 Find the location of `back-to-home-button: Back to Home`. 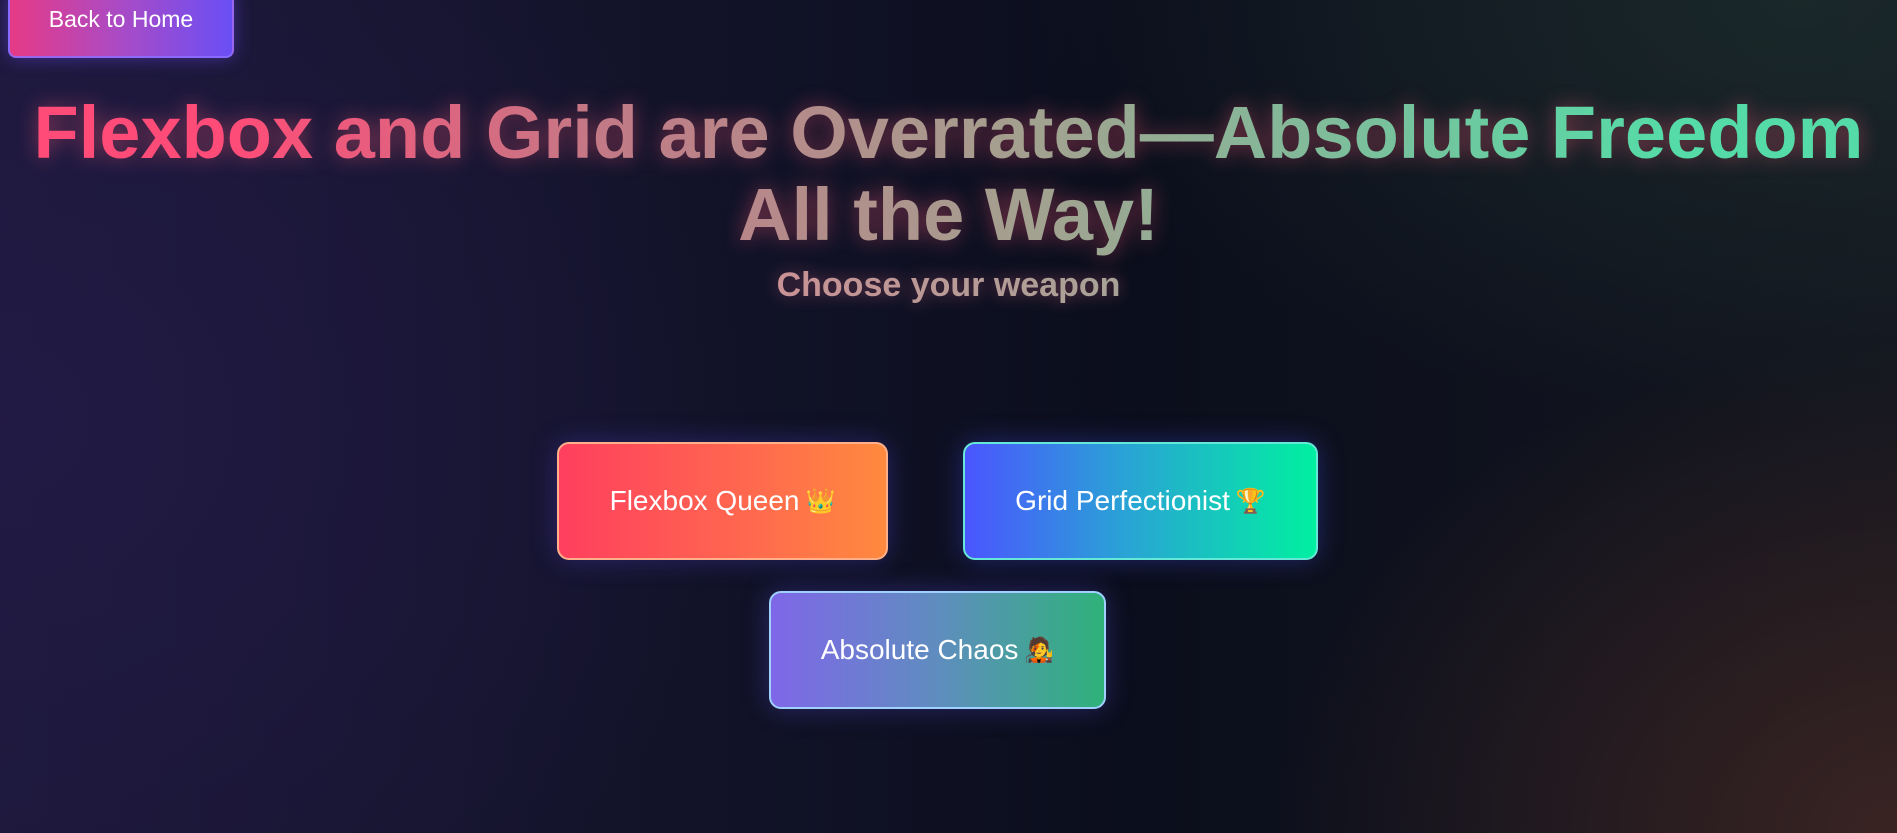

back-to-home-button: Back to Home is located at coordinates (121, 29).